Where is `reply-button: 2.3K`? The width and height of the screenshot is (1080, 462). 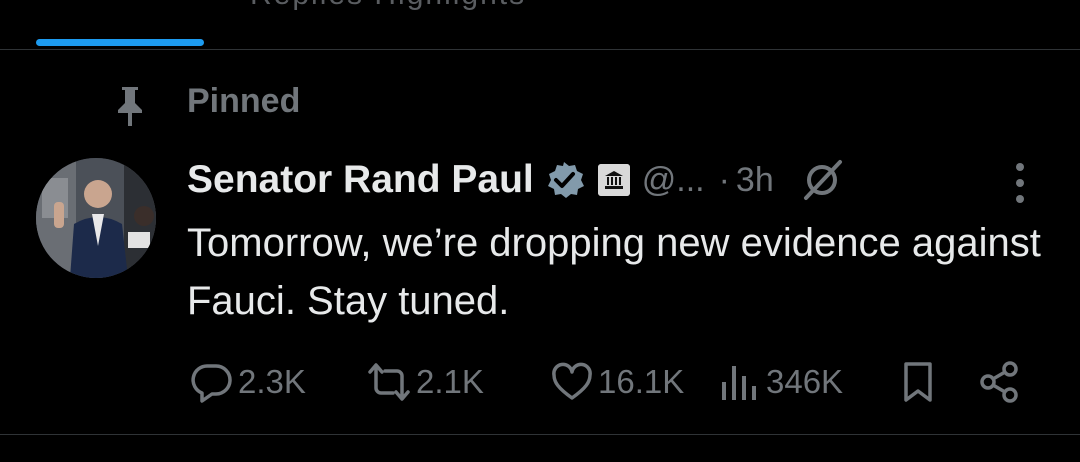
reply-button: 2.3K is located at coordinates (248, 382).